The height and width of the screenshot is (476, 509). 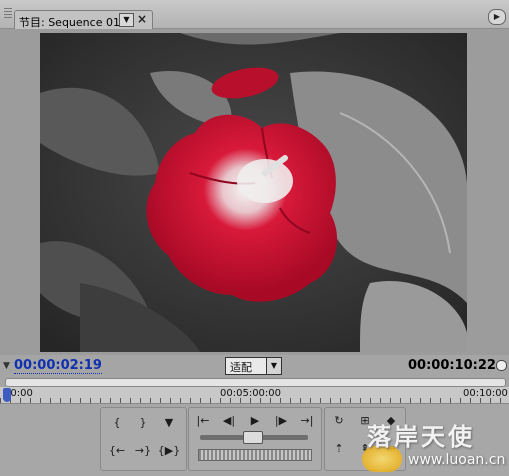 I want to click on fit-label: 适配, so click(x=241, y=367).